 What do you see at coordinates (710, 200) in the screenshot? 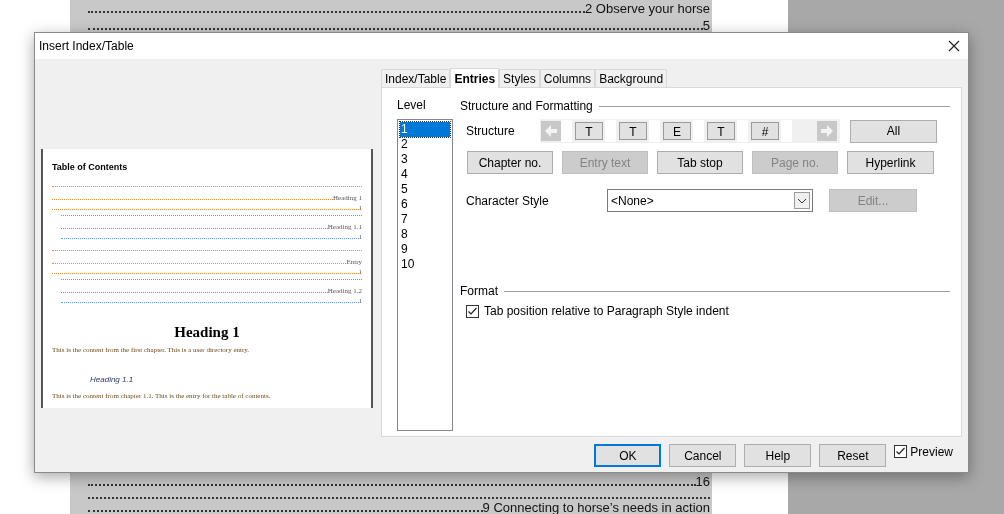
I see `character-style-dropdown: <None>` at bounding box center [710, 200].